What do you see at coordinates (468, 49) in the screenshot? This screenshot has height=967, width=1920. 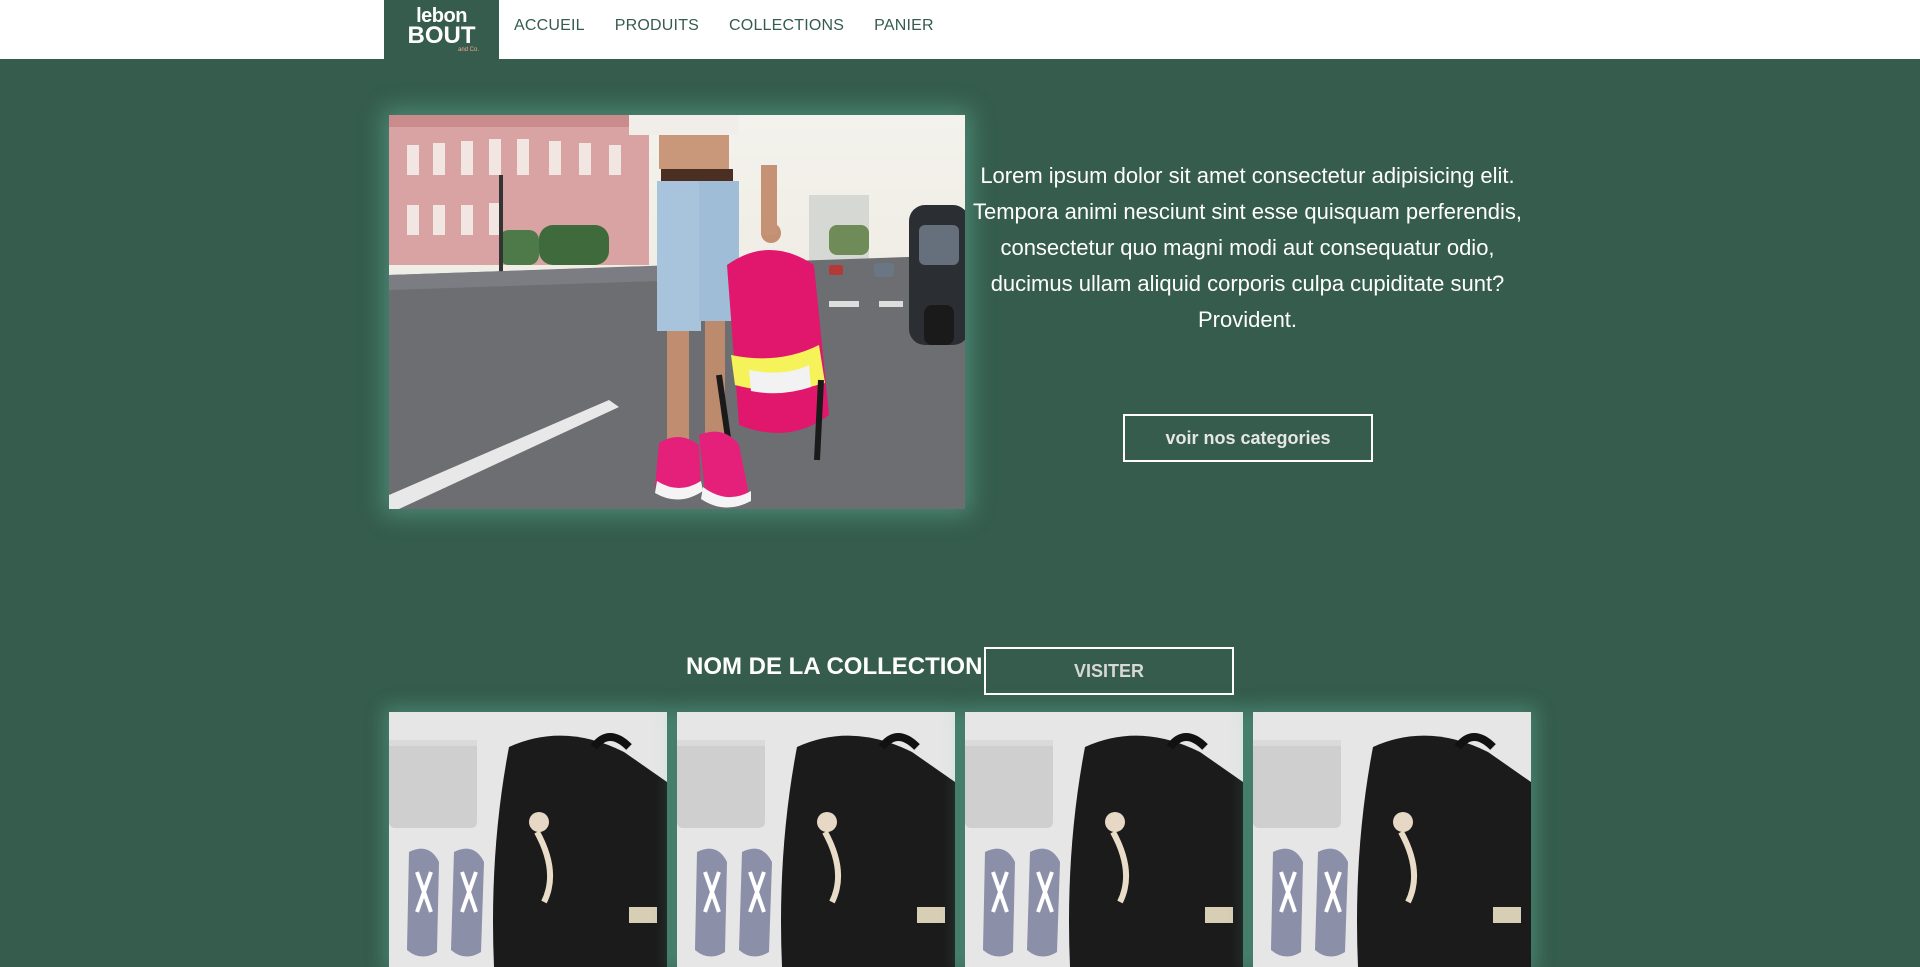 I see `logo-line-3: and Co.` at bounding box center [468, 49].